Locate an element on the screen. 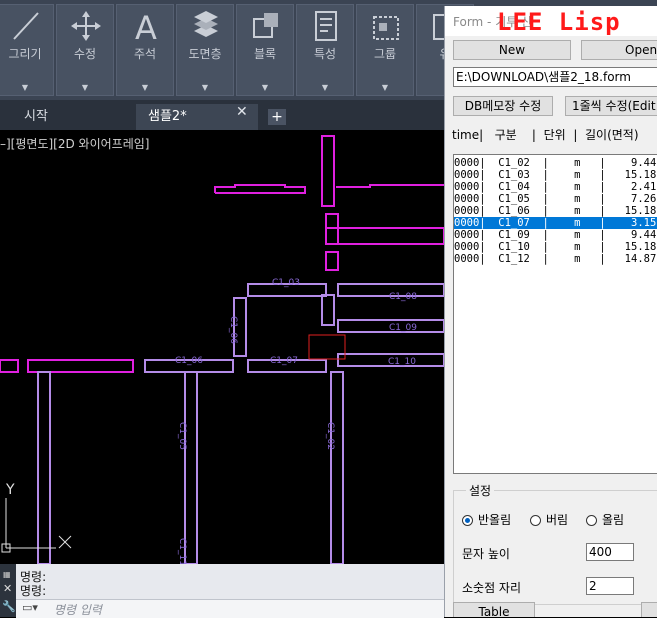  list-item: 0000| C1_09 | m | 9.44 | is located at coordinates (555, 235).